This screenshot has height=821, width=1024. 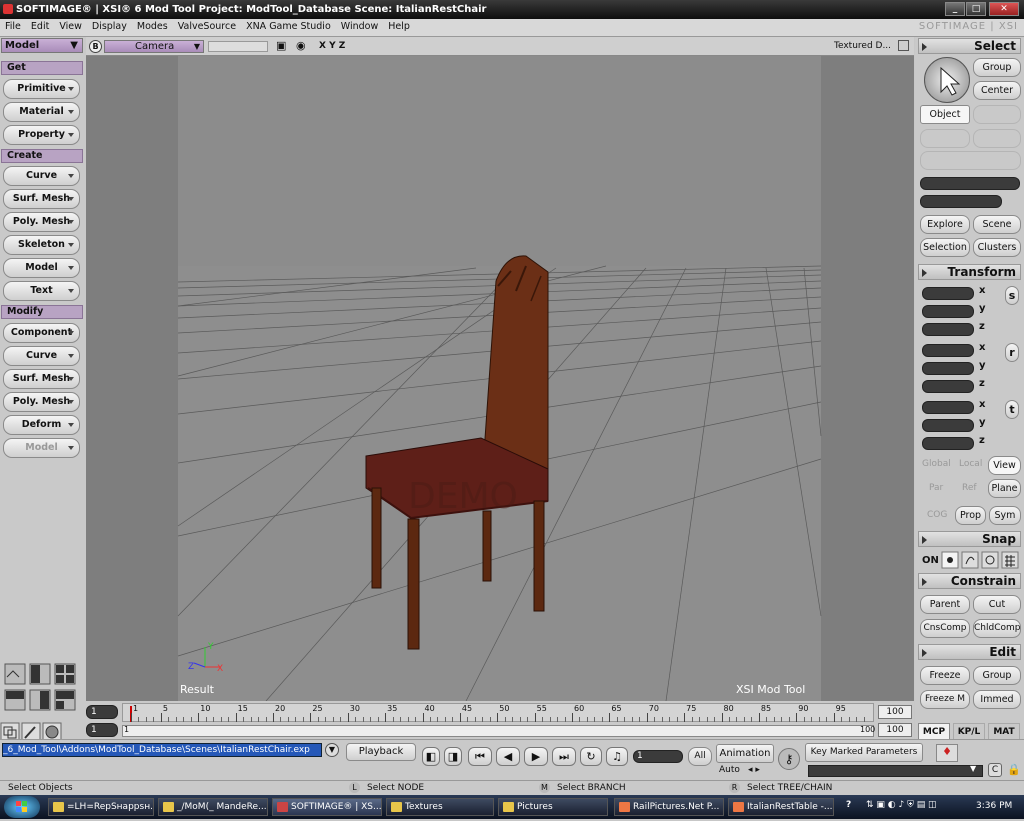 I want to click on keying-set-dropdown, so click(x=895, y=771).